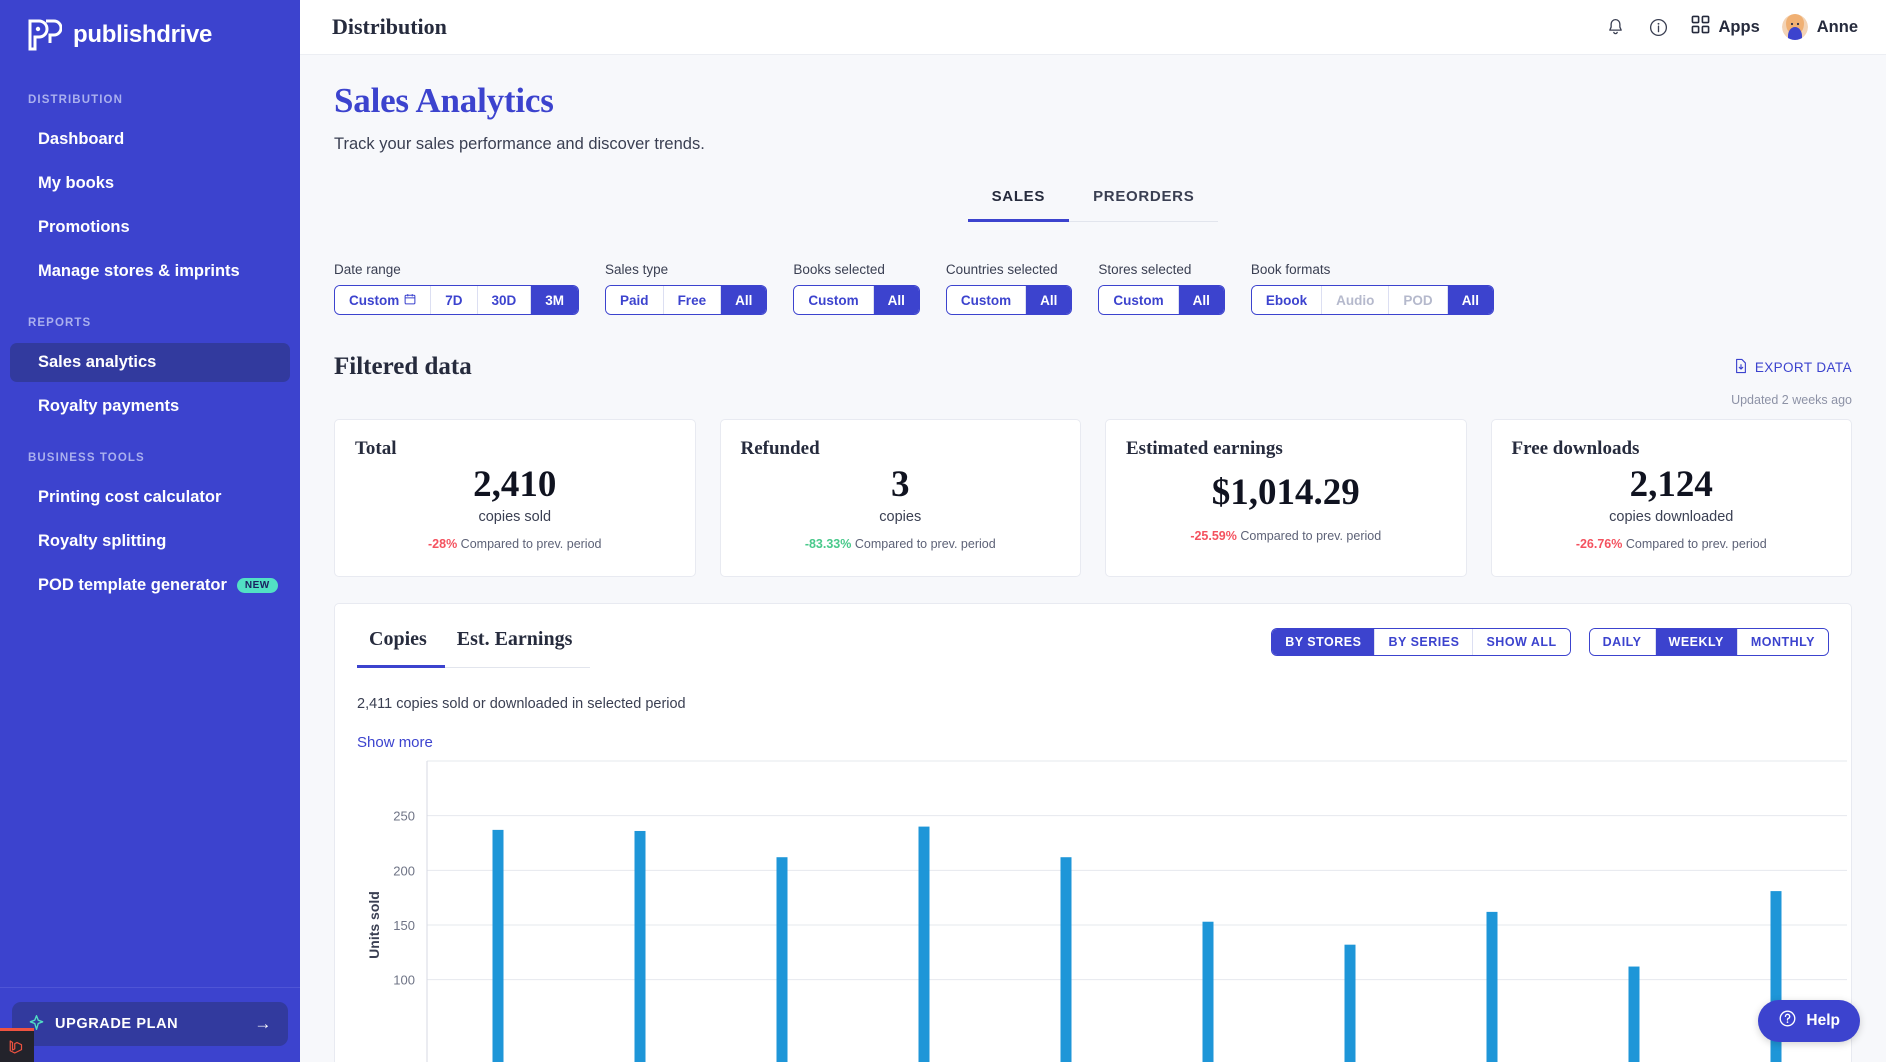 The width and height of the screenshot is (1886, 1062). I want to click on card-percent: -83.33%, so click(828, 544).